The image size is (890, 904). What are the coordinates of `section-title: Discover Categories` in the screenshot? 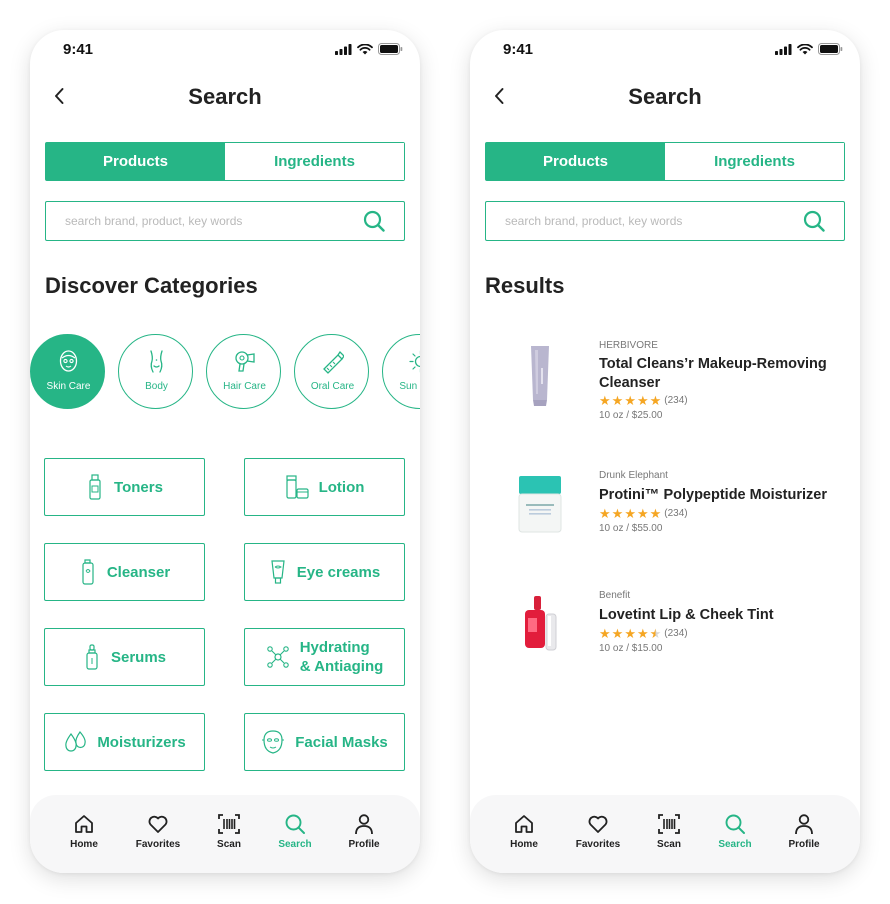 It's located at (151, 285).